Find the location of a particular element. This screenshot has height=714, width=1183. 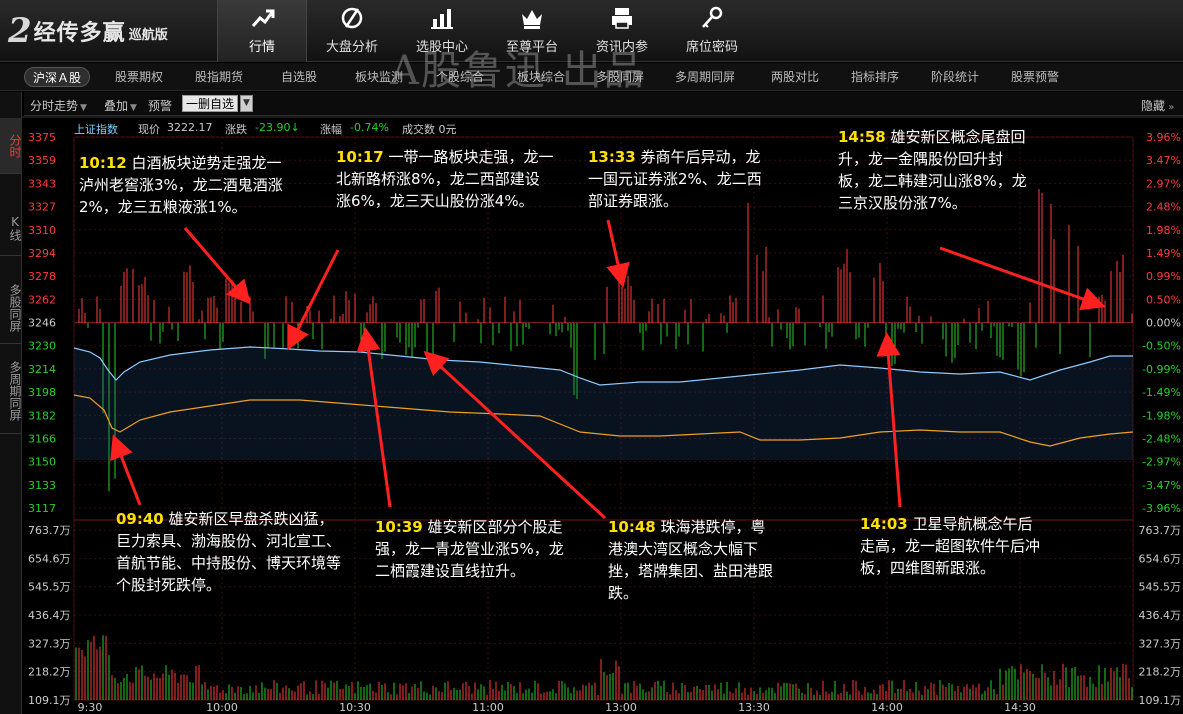

time-tick-label: 13:30 is located at coordinates (754, 707).